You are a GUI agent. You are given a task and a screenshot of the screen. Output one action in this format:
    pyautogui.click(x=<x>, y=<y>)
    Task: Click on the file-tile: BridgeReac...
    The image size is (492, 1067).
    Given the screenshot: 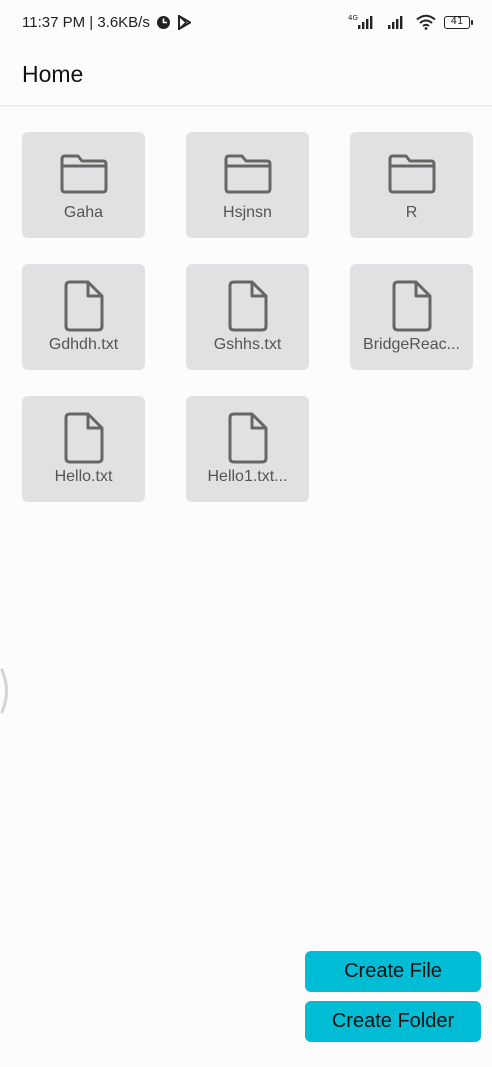 What is the action you would take?
    pyautogui.click(x=411, y=317)
    